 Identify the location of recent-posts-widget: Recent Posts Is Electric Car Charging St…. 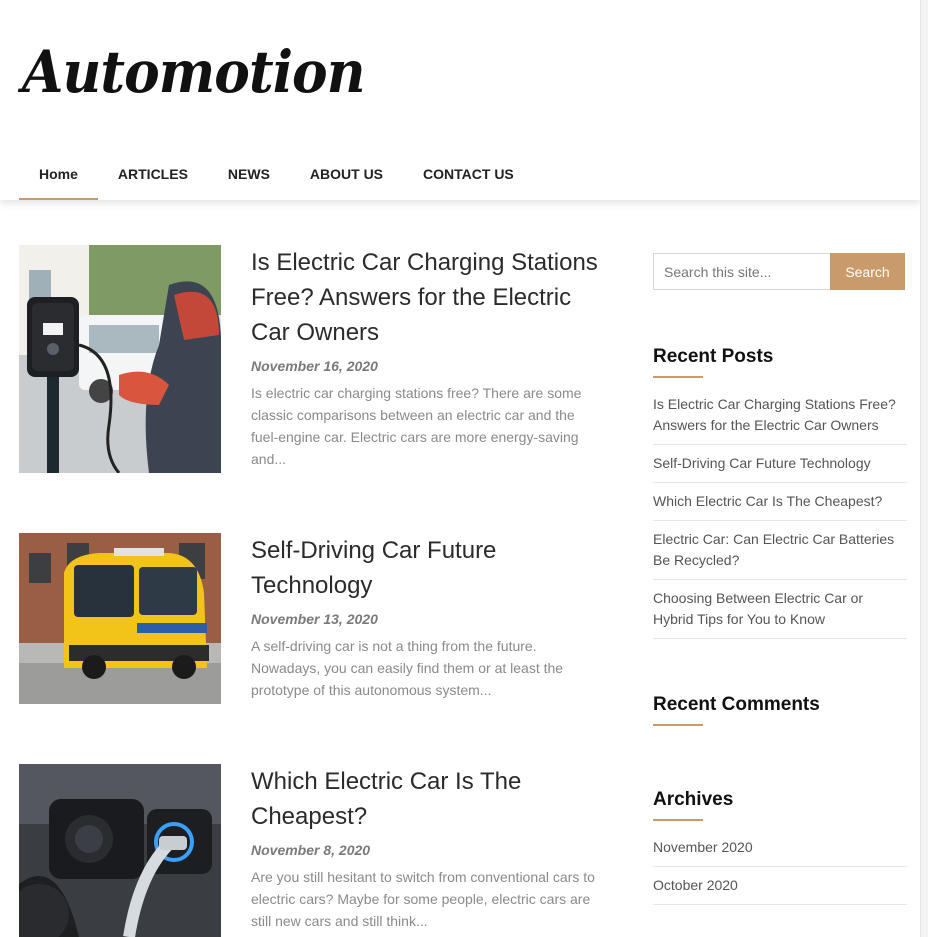
(780, 492).